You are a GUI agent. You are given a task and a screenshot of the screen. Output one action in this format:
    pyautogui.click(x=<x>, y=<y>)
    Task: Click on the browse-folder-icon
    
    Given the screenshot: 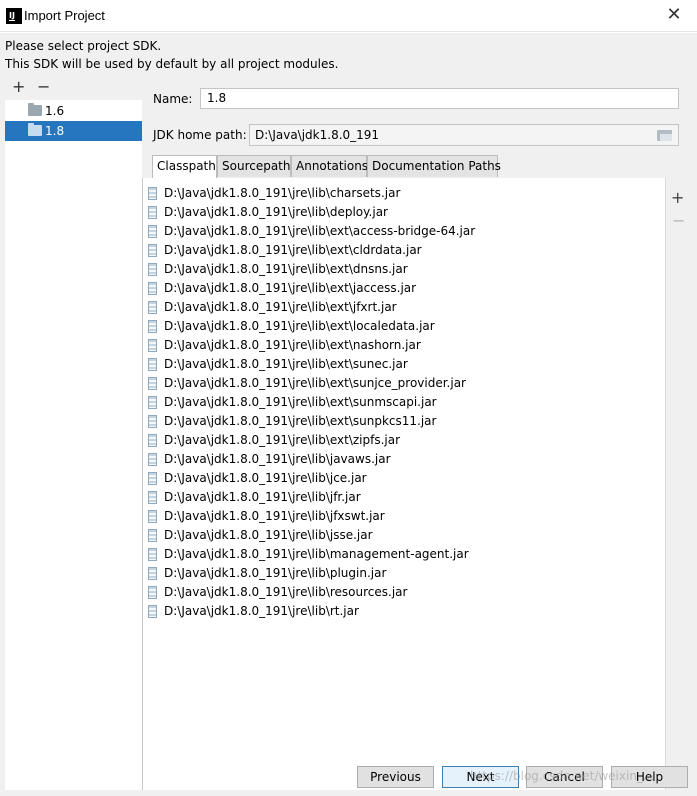 What is the action you would take?
    pyautogui.click(x=664, y=135)
    